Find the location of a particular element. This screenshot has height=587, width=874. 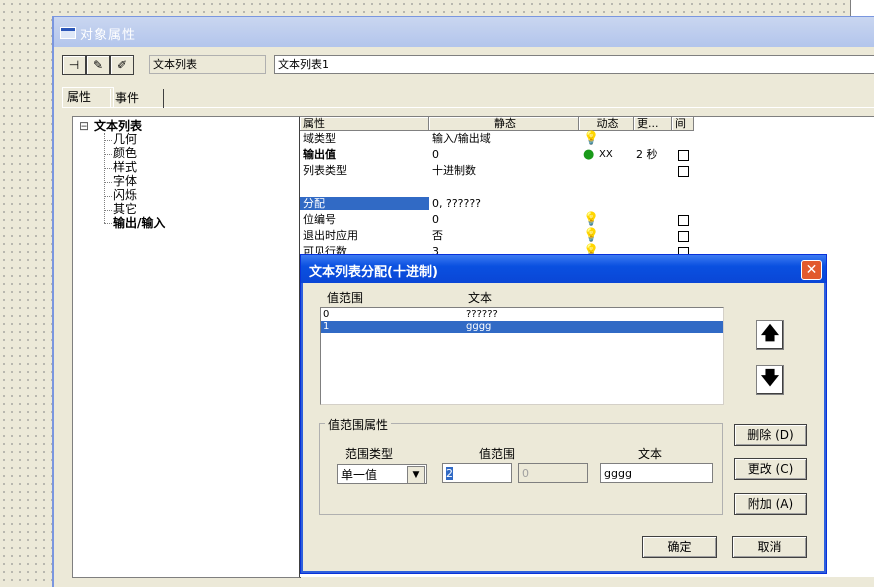

window-titlebar: 对象属性 is located at coordinates (464, 32).